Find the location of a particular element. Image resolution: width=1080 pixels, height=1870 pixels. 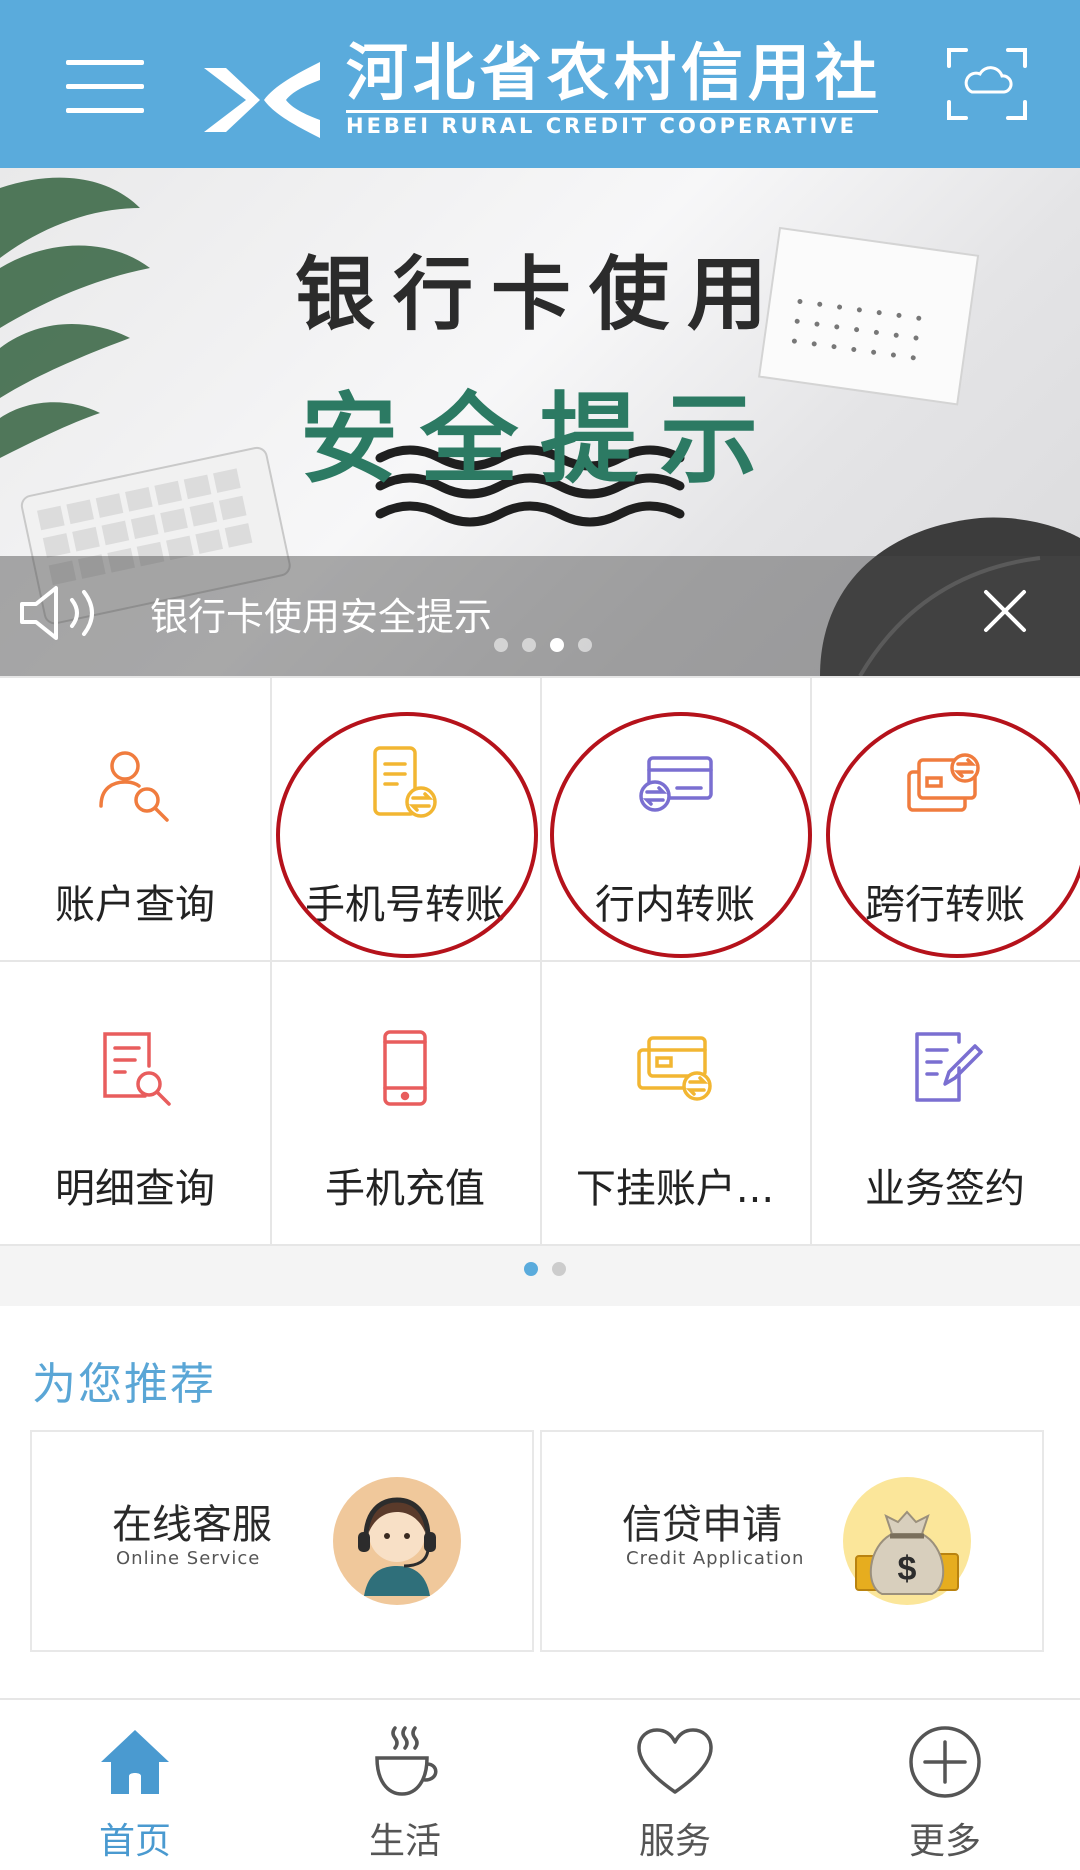

function-label: 手机充值 is located at coordinates (405, 1189).